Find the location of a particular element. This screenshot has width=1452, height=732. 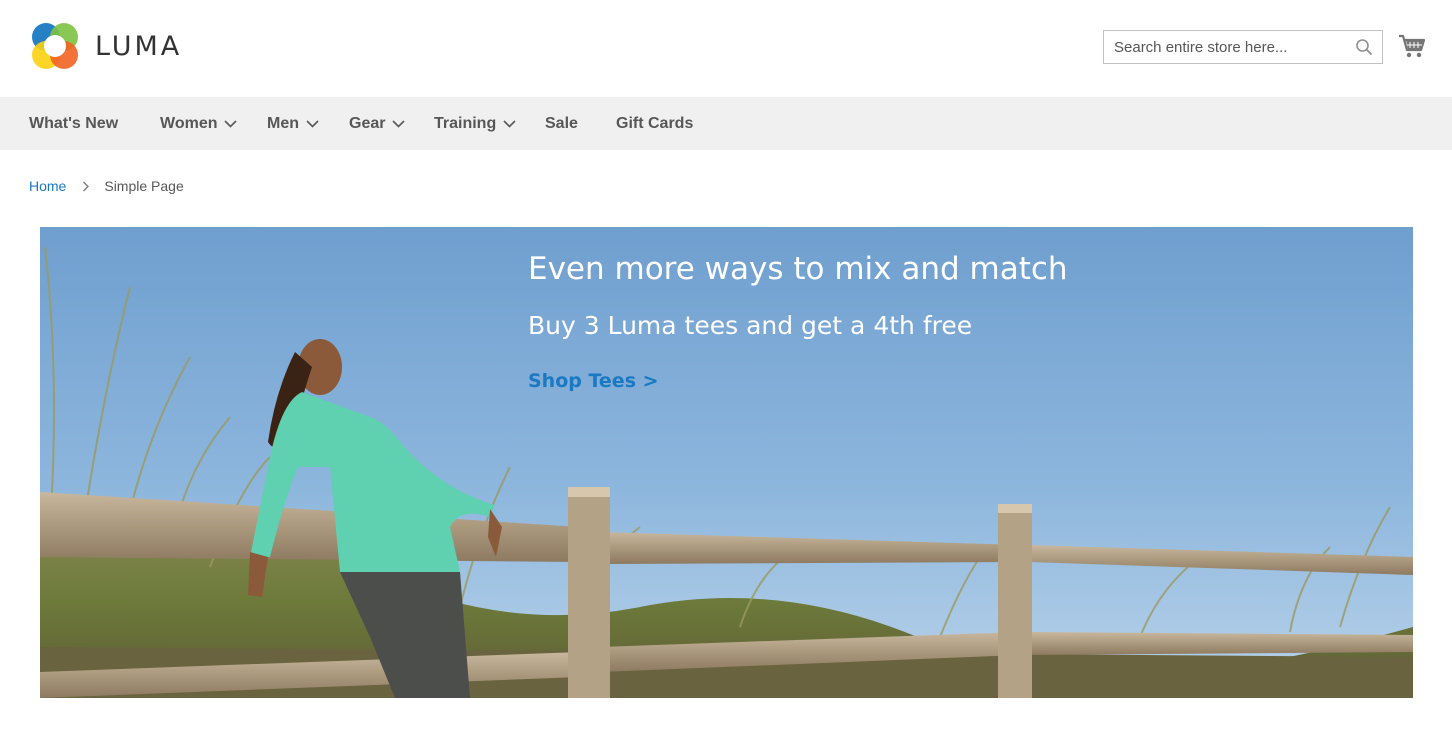

search-box is located at coordinates (1243, 47).